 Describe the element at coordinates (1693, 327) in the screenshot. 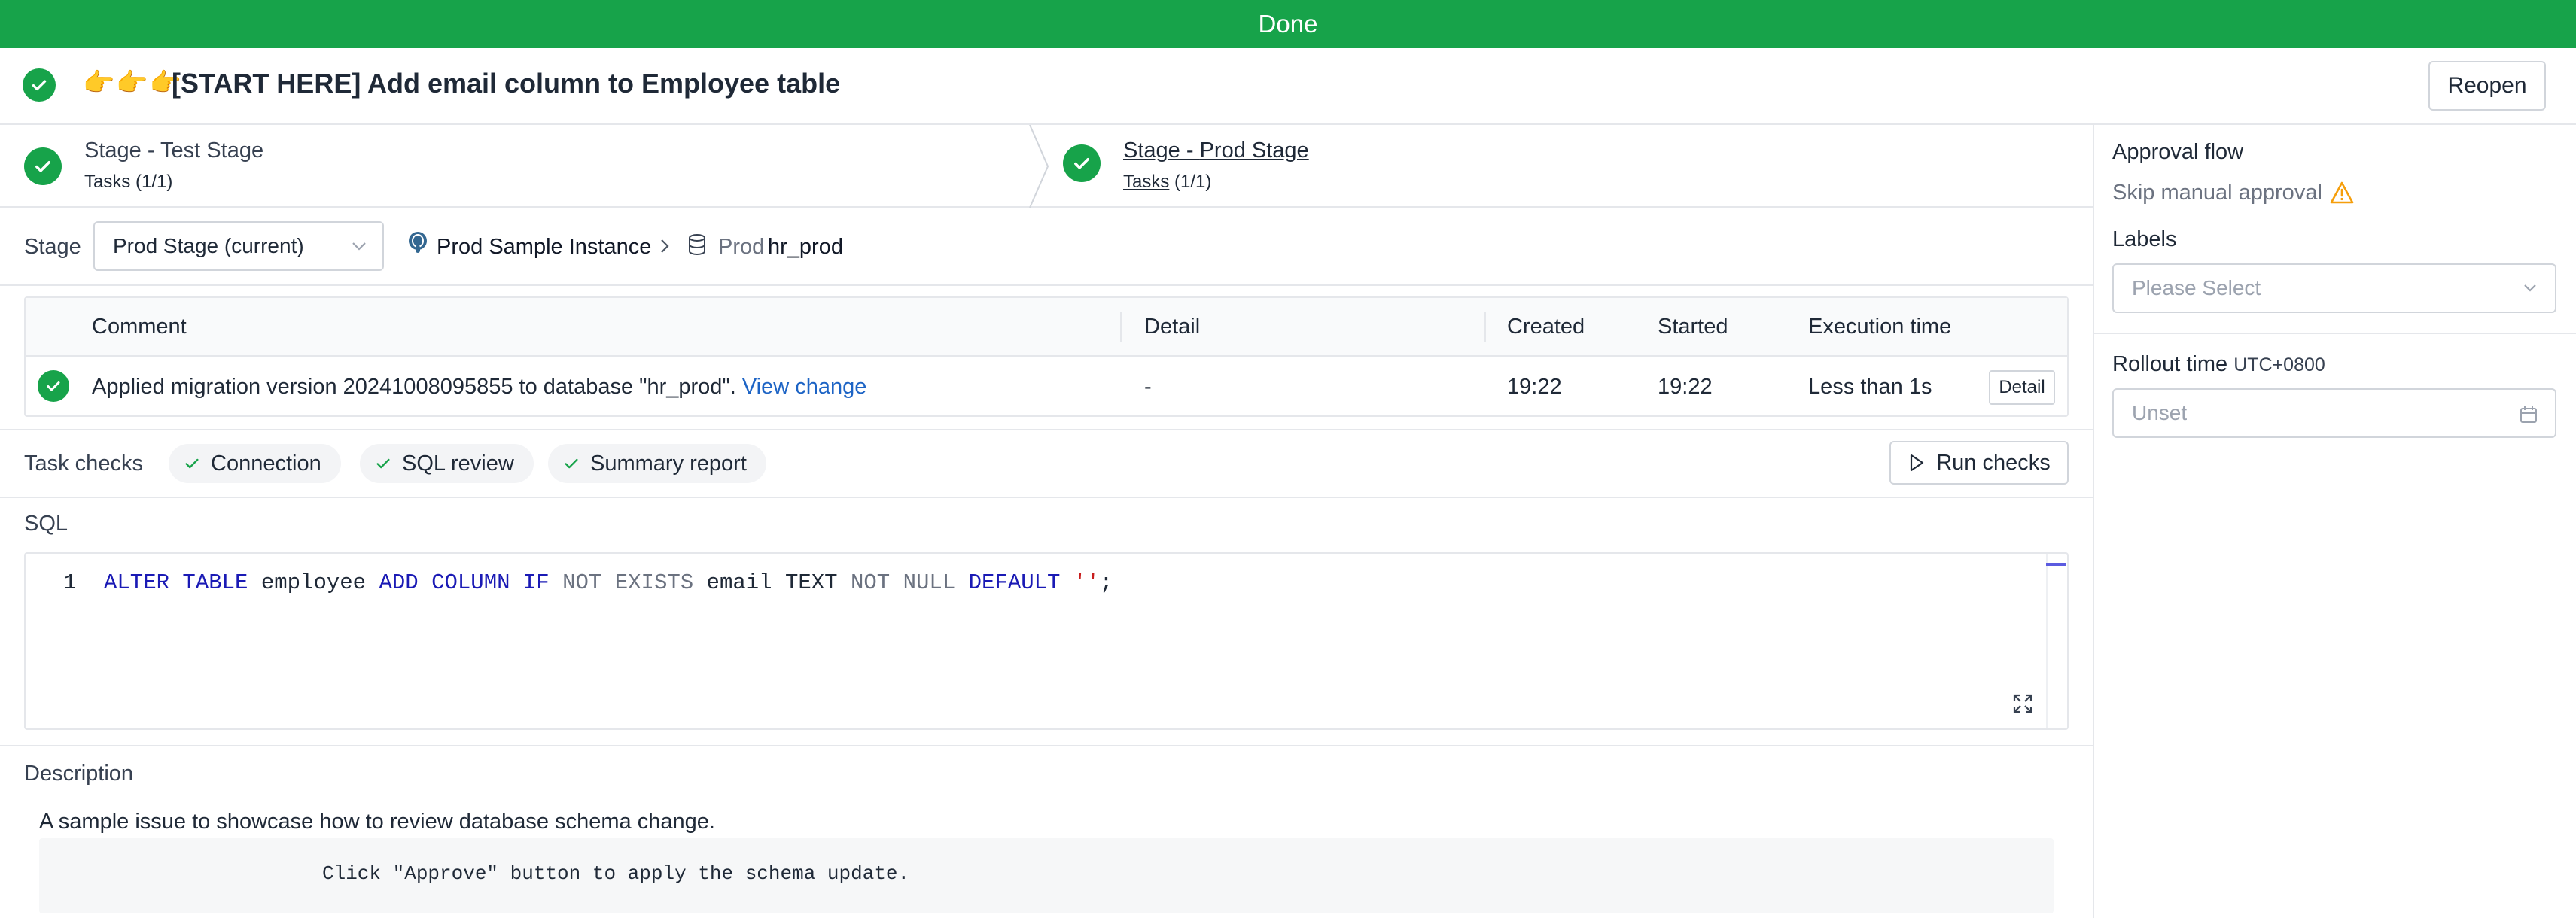

I see `column-header: Started` at that location.